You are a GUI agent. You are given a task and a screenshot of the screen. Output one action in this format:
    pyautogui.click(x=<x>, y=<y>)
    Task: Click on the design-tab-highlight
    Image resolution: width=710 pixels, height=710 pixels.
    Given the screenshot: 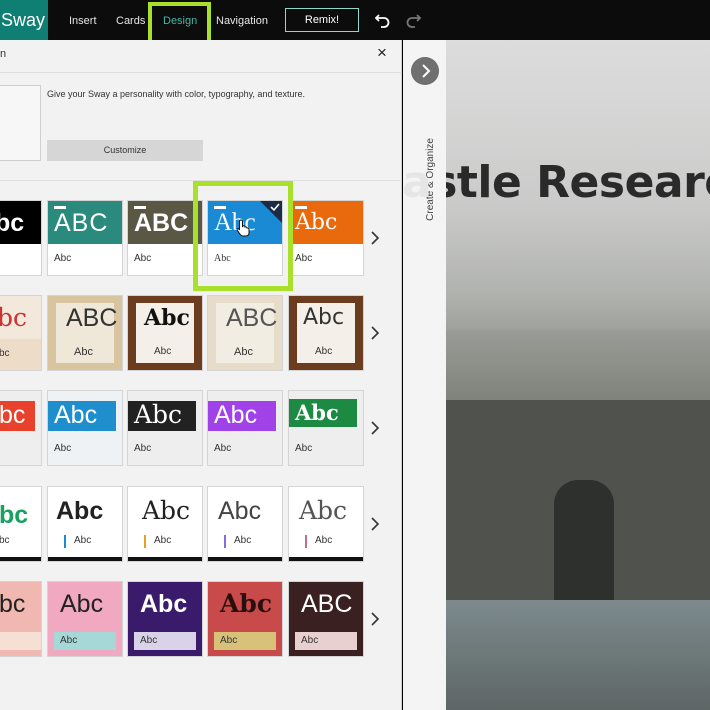 What is the action you would take?
    pyautogui.click(x=179, y=23)
    